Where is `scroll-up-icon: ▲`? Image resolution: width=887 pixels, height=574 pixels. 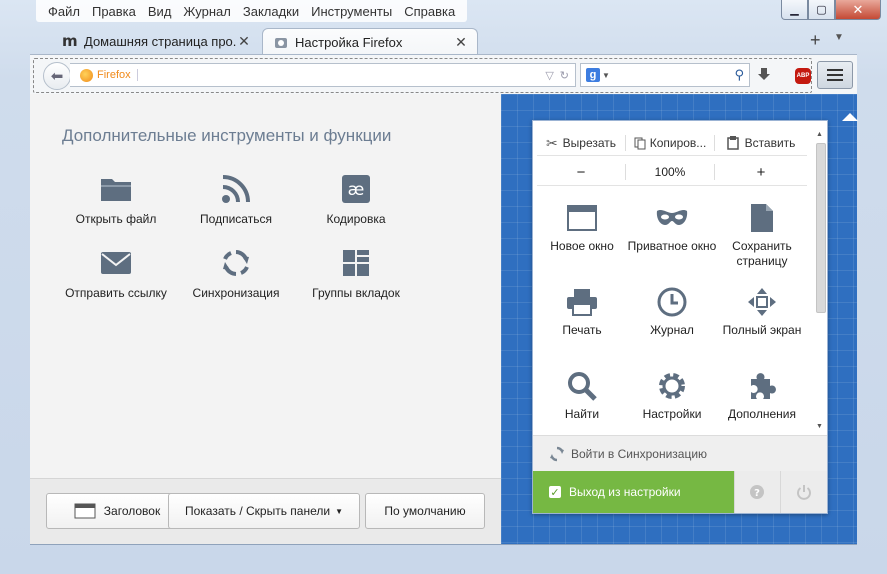
scroll-up-icon: ▲ is located at coordinates (819, 134).